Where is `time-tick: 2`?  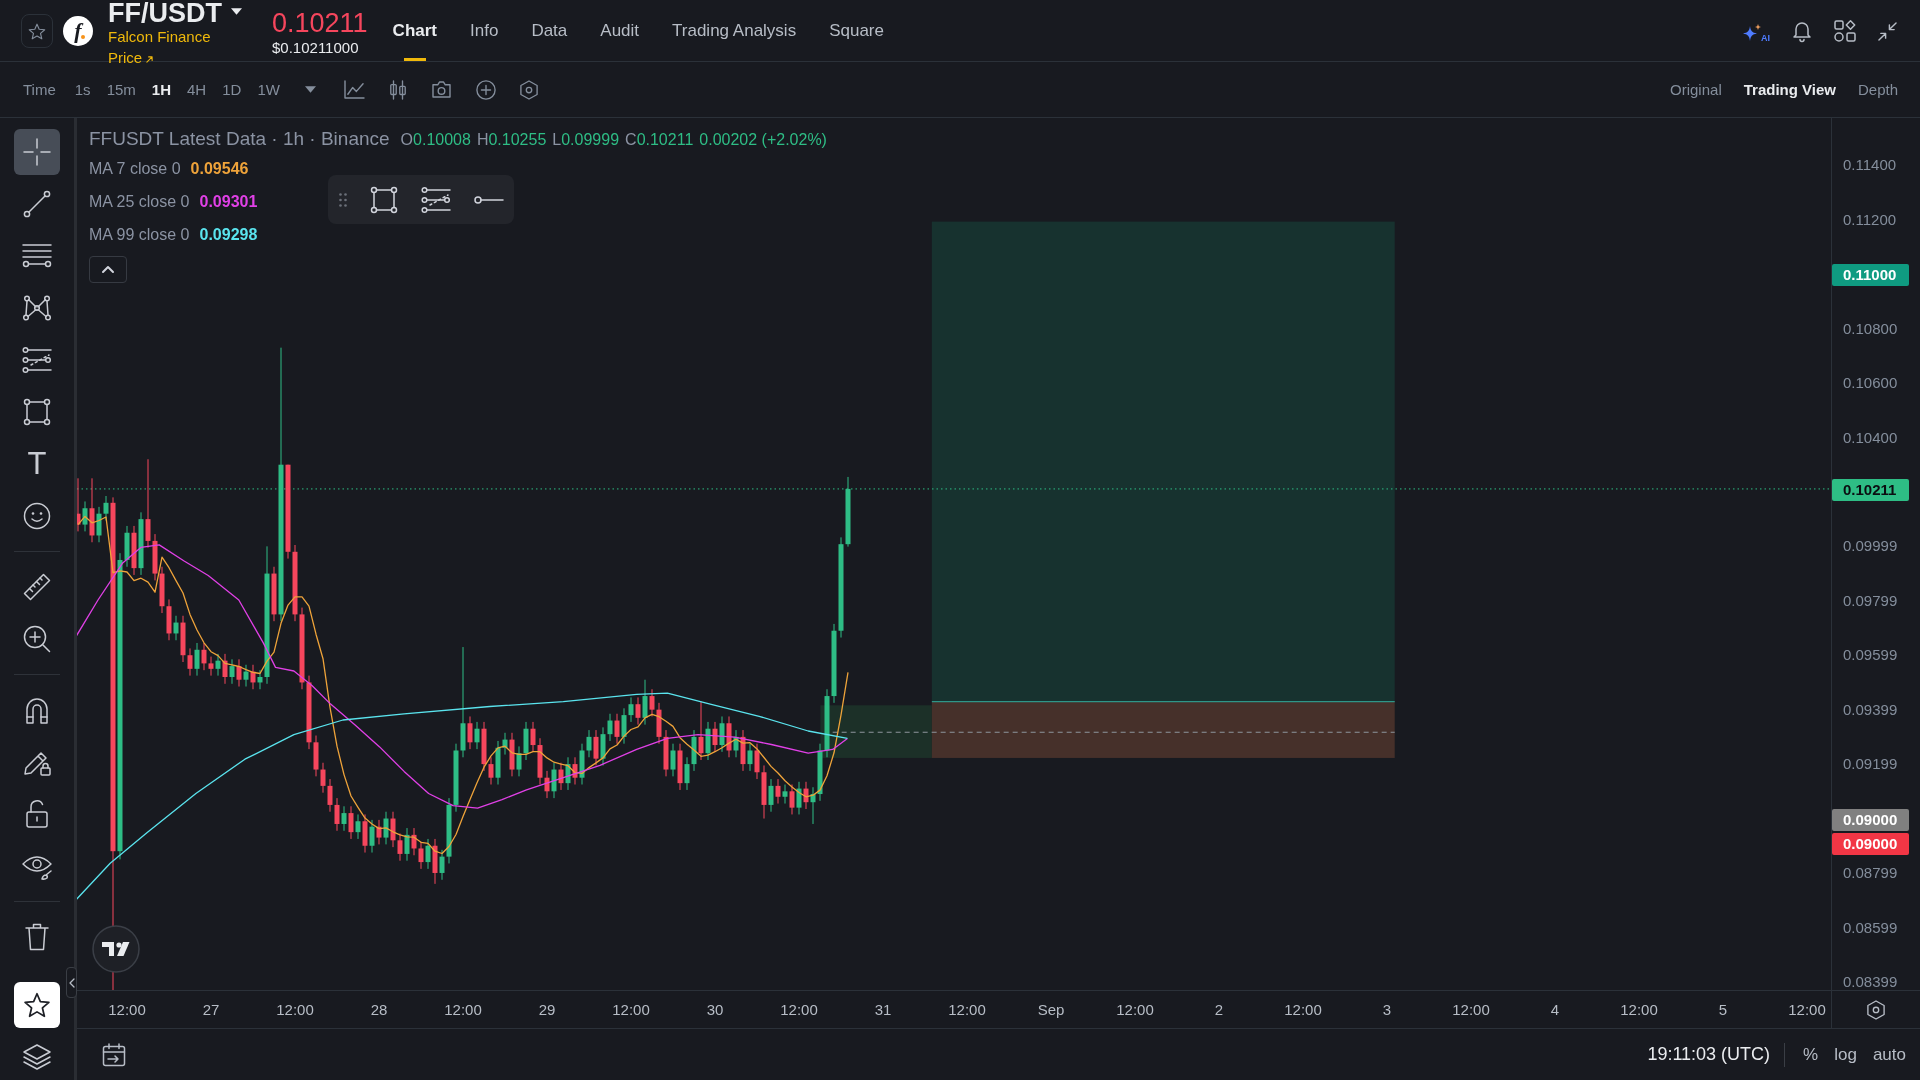 time-tick: 2 is located at coordinates (1219, 1010).